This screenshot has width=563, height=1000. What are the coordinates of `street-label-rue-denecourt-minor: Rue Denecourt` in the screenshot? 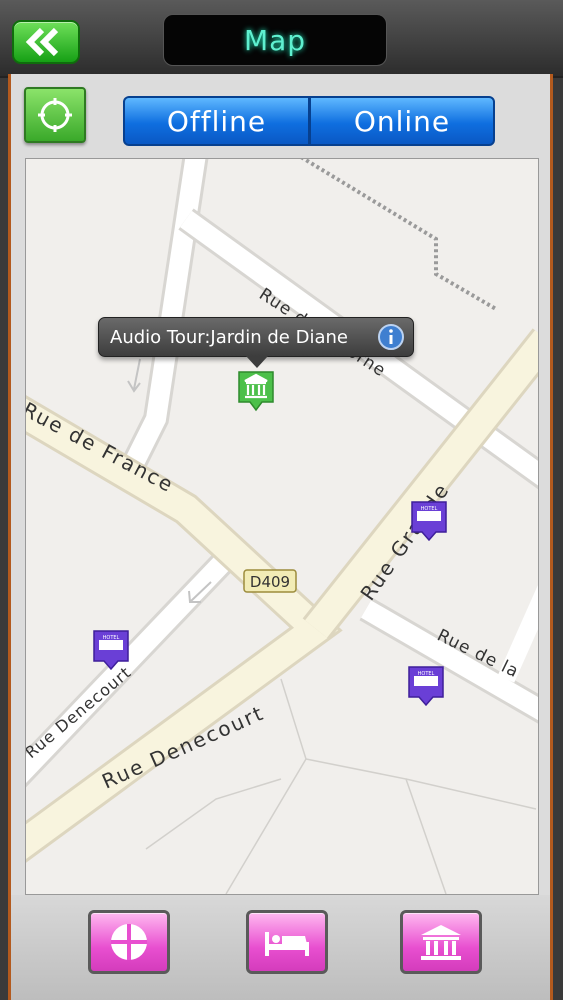 It's located at (80, 713).